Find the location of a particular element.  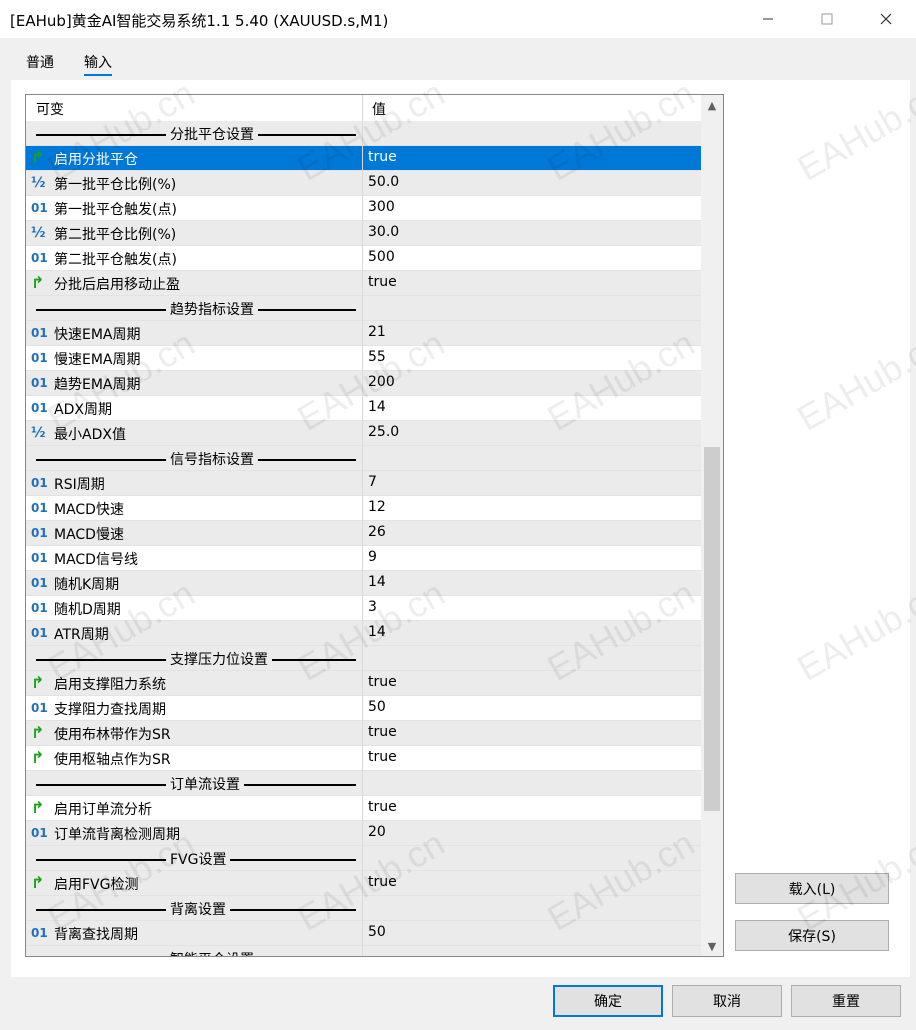

param-row: 01 随机D周期 3 is located at coordinates (363, 608).